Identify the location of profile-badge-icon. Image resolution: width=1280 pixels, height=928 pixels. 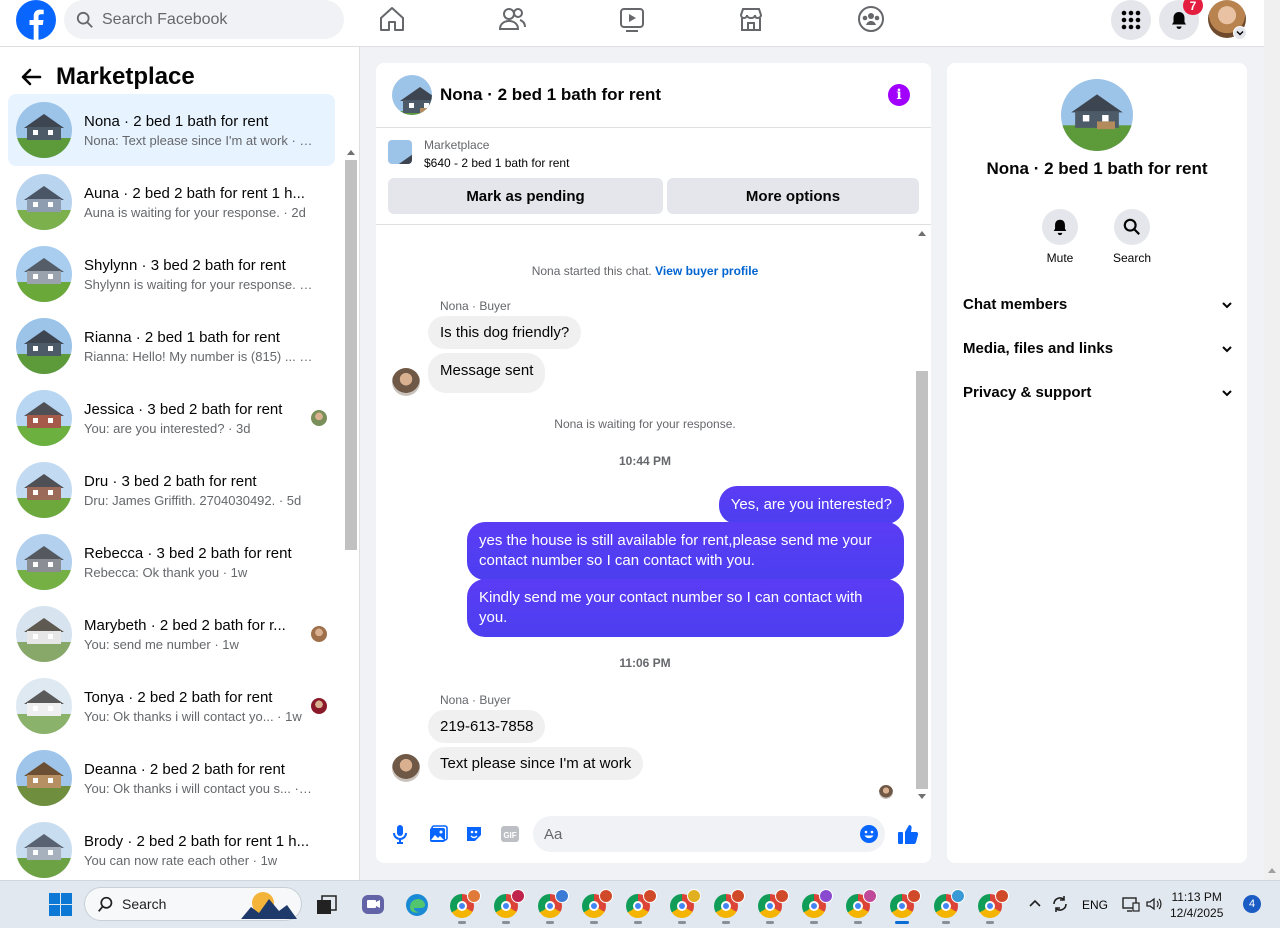
(474, 896).